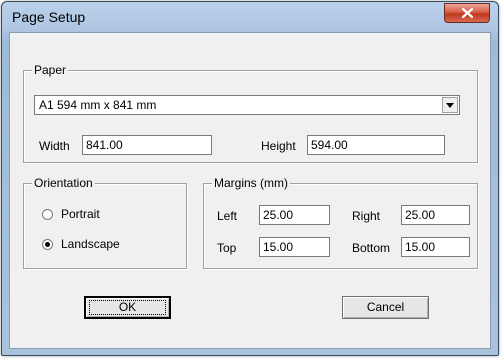 Image resolution: width=502 pixels, height=359 pixels. Describe the element at coordinates (435, 247) in the screenshot. I see `margin-bottom-field: 15.00` at that location.